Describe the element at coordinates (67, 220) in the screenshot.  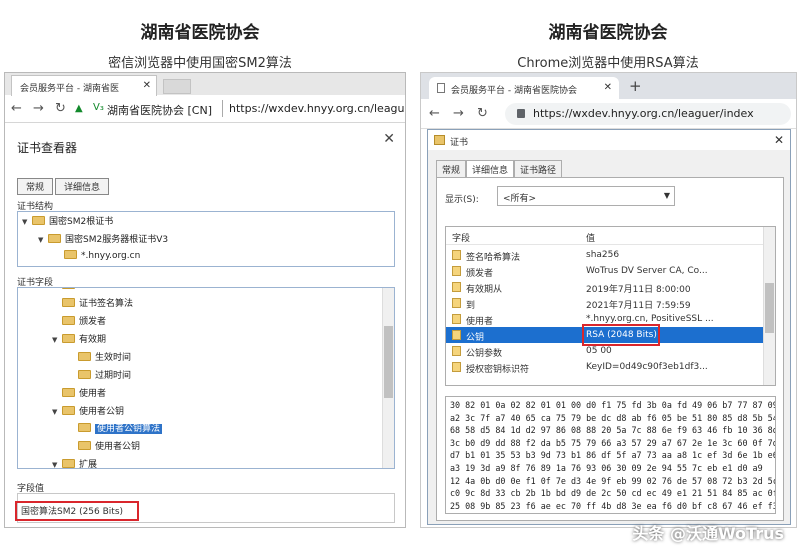
I see `tree-item-root: ▼ 国密SM2根证书` at that location.